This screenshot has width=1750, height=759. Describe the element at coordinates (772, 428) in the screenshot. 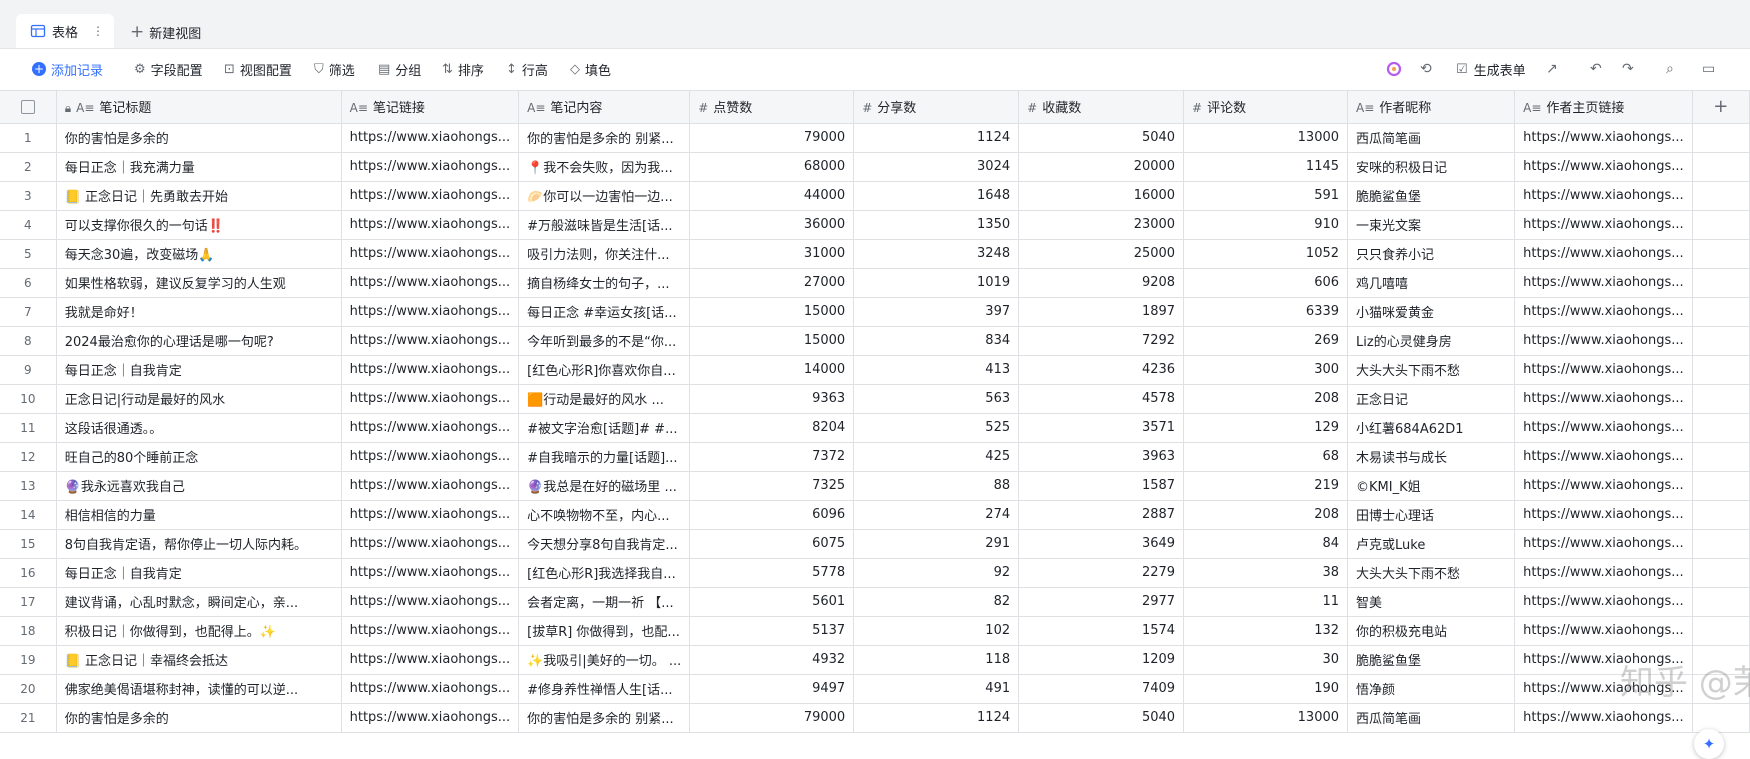

I see `number-cell: 8204` at that location.